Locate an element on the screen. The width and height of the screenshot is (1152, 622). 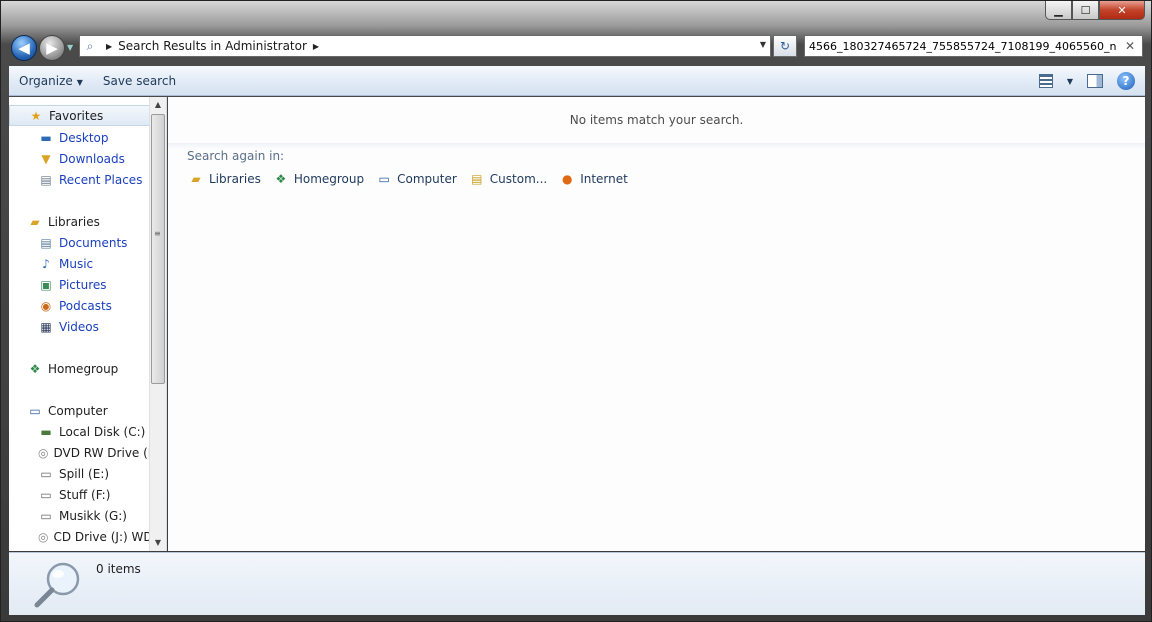
sidebar-label: CD Drive (J:) WD is located at coordinates (101, 536).